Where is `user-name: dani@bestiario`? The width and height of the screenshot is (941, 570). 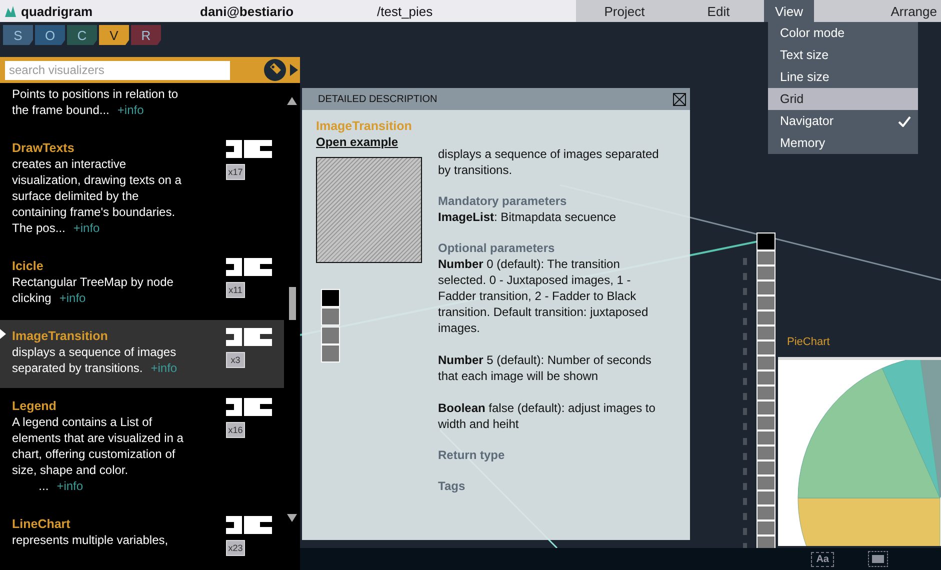
user-name: dani@bestiario is located at coordinates (247, 11).